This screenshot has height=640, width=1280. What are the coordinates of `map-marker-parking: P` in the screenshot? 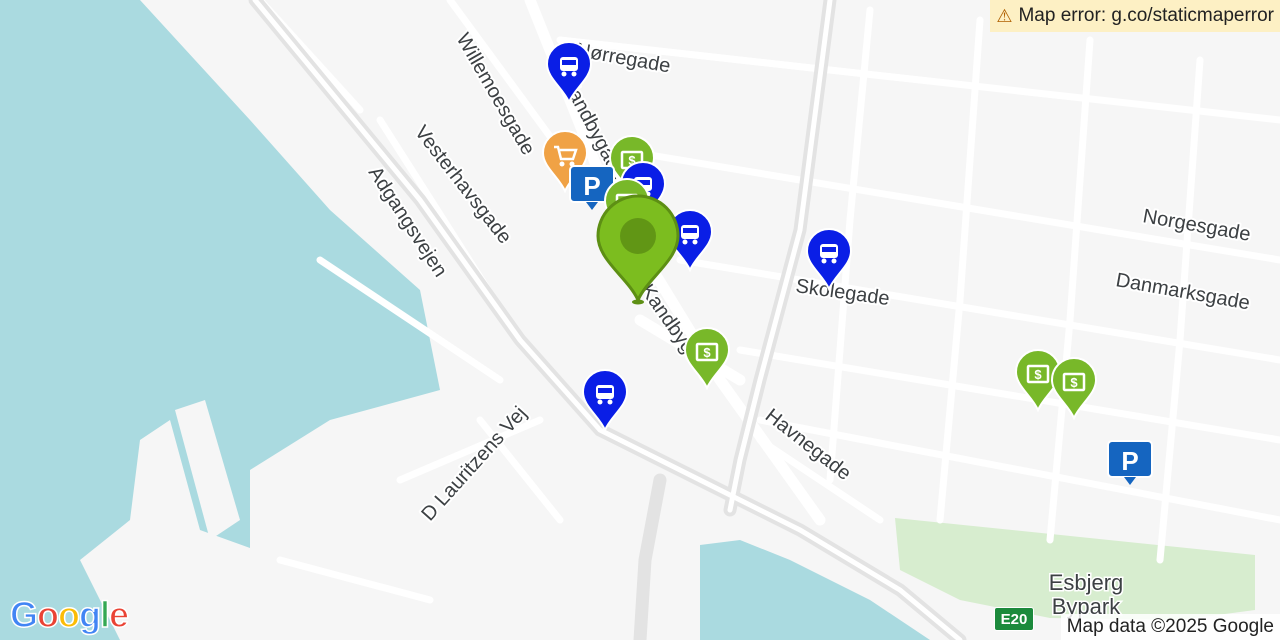 It's located at (1130, 463).